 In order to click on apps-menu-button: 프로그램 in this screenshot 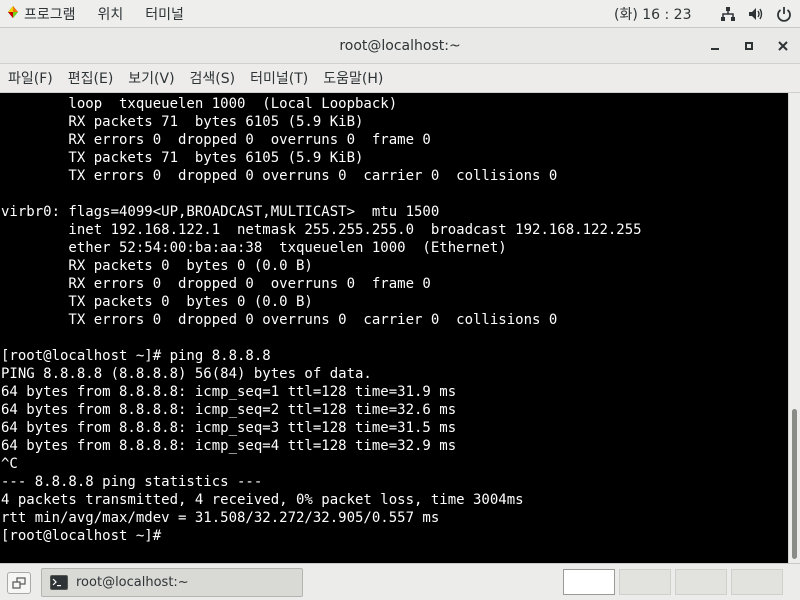, I will do `click(38, 14)`.